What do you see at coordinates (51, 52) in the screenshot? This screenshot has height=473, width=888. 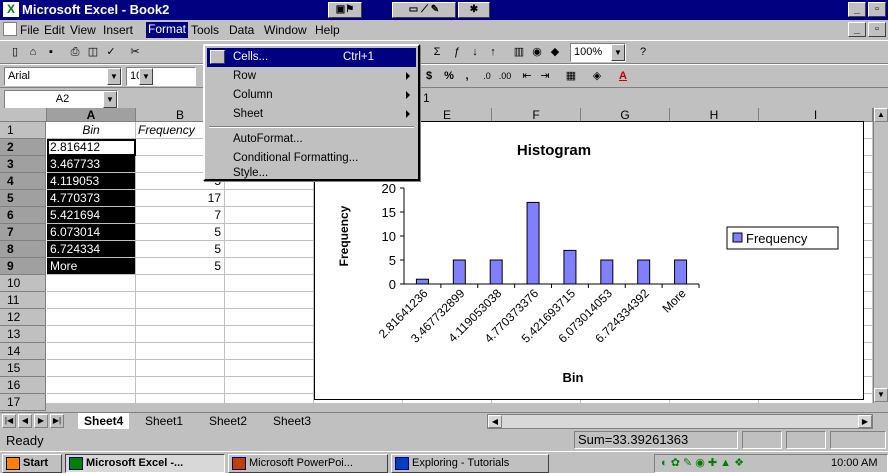 I see `save-icon: ▪` at bounding box center [51, 52].